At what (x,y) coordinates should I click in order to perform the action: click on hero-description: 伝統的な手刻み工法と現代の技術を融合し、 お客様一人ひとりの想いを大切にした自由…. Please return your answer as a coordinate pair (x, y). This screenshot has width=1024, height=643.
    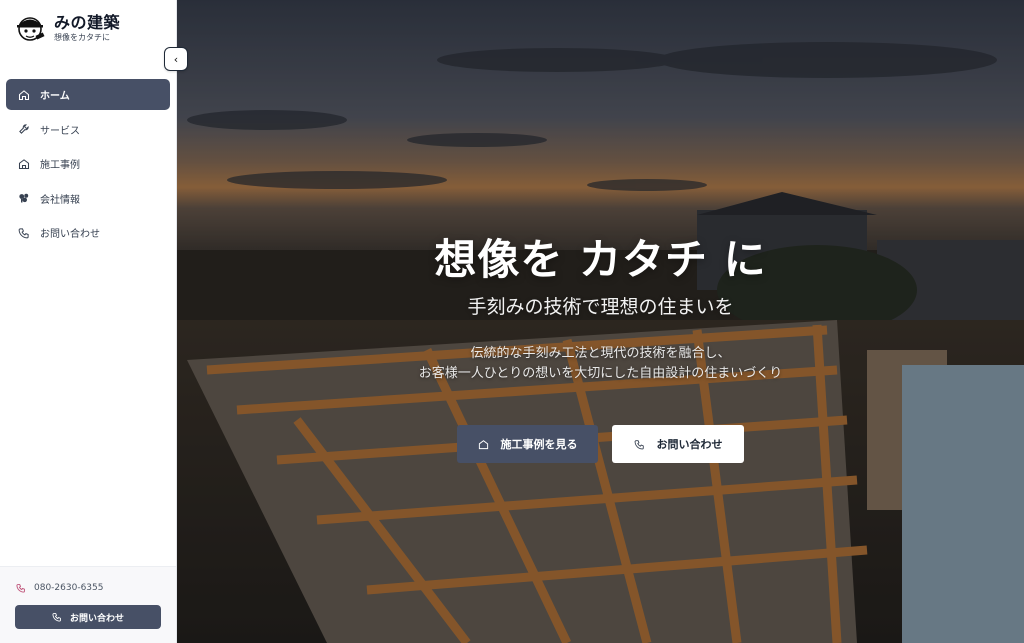
    Looking at the image, I should click on (600, 364).